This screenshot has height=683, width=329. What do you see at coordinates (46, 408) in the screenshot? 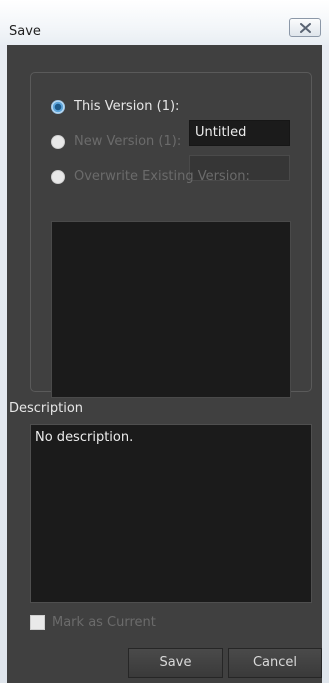
I see `description-label: Description` at bounding box center [46, 408].